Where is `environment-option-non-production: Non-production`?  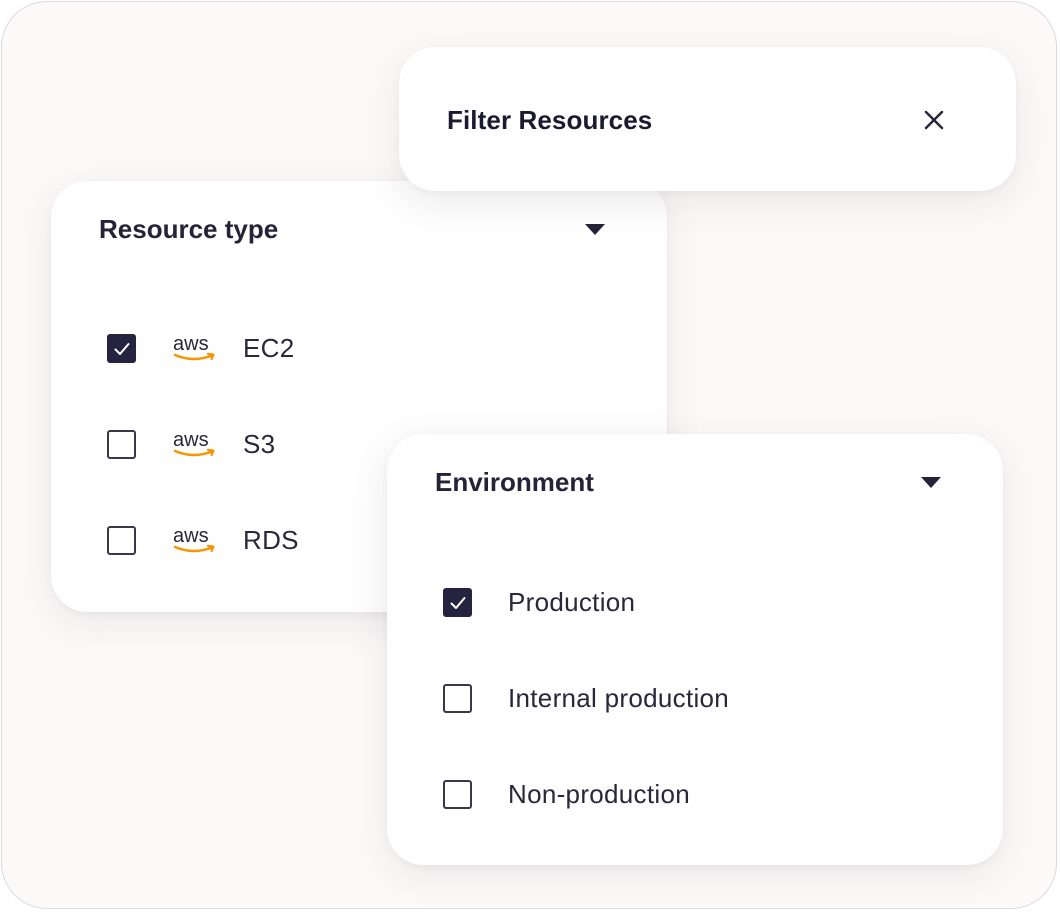 environment-option-non-production: Non-production is located at coordinates (566, 794).